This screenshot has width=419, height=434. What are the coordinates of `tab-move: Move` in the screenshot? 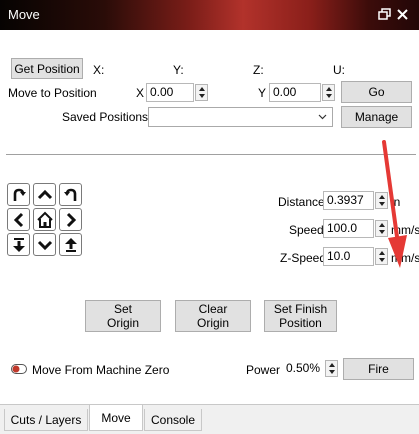 It's located at (116, 418).